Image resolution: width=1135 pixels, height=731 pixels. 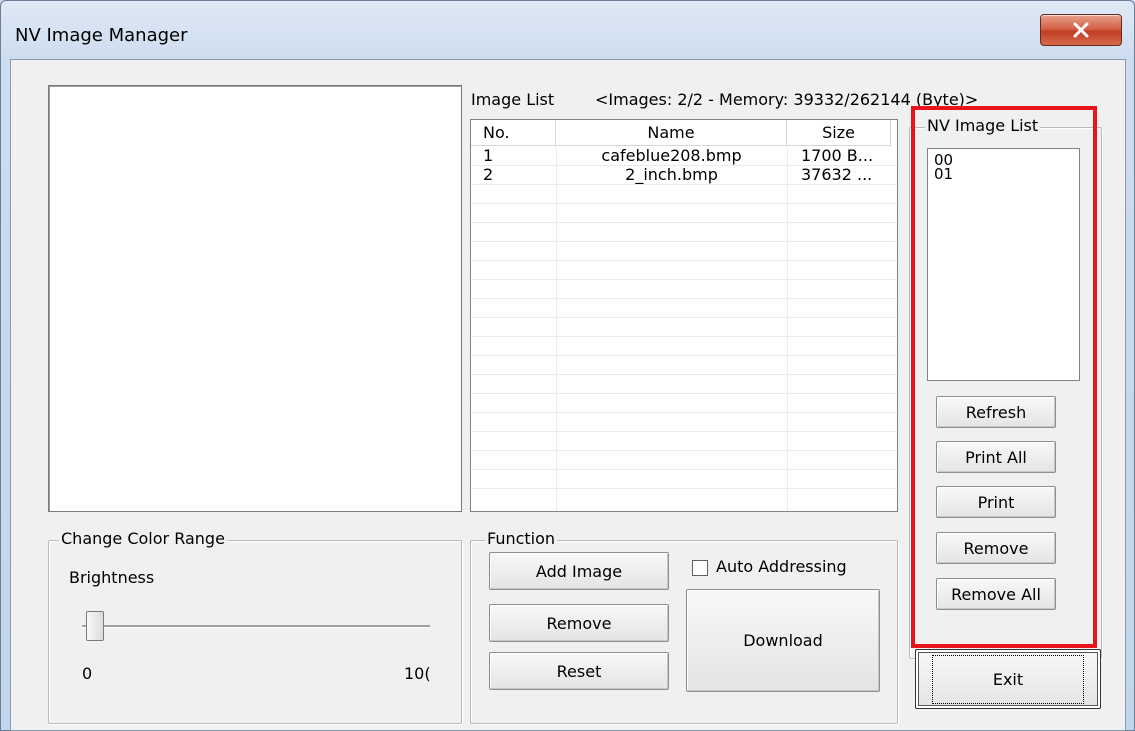 What do you see at coordinates (783, 640) in the screenshot?
I see `download-button: Download` at bounding box center [783, 640].